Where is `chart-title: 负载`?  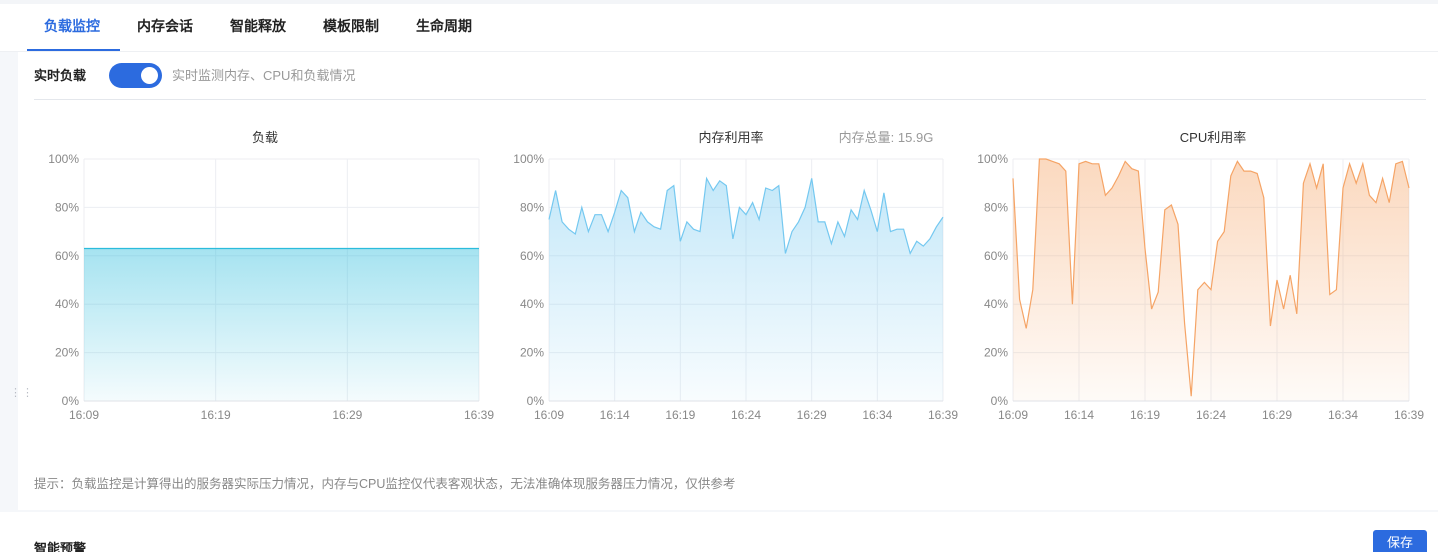
chart-title: 负载 is located at coordinates (265, 137).